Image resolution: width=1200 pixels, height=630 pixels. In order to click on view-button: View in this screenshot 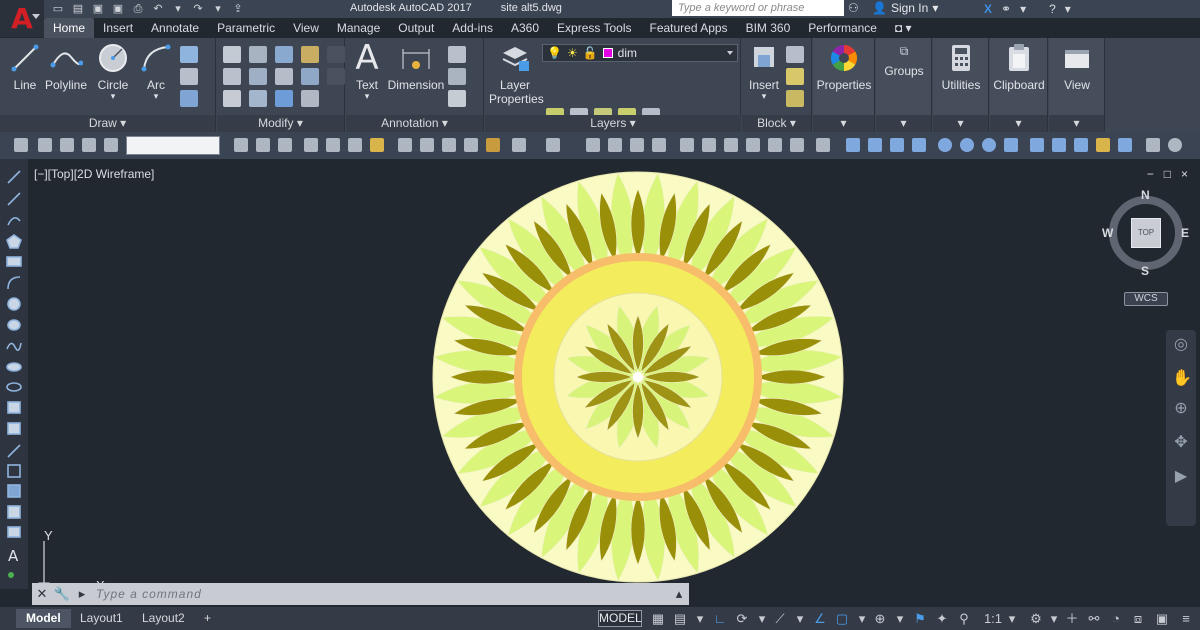, I will do `click(1077, 67)`.